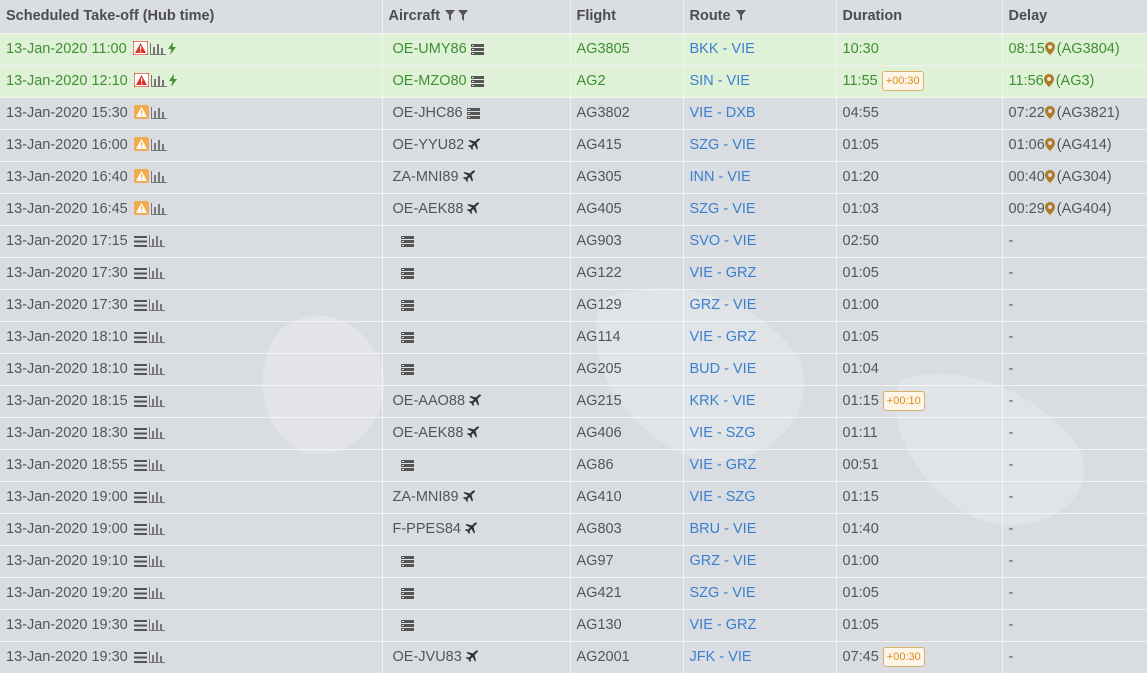 Image resolution: width=1147 pixels, height=673 pixels. What do you see at coordinates (760, 433) in the screenshot?
I see `route-cell: VIE - SZG` at bounding box center [760, 433].